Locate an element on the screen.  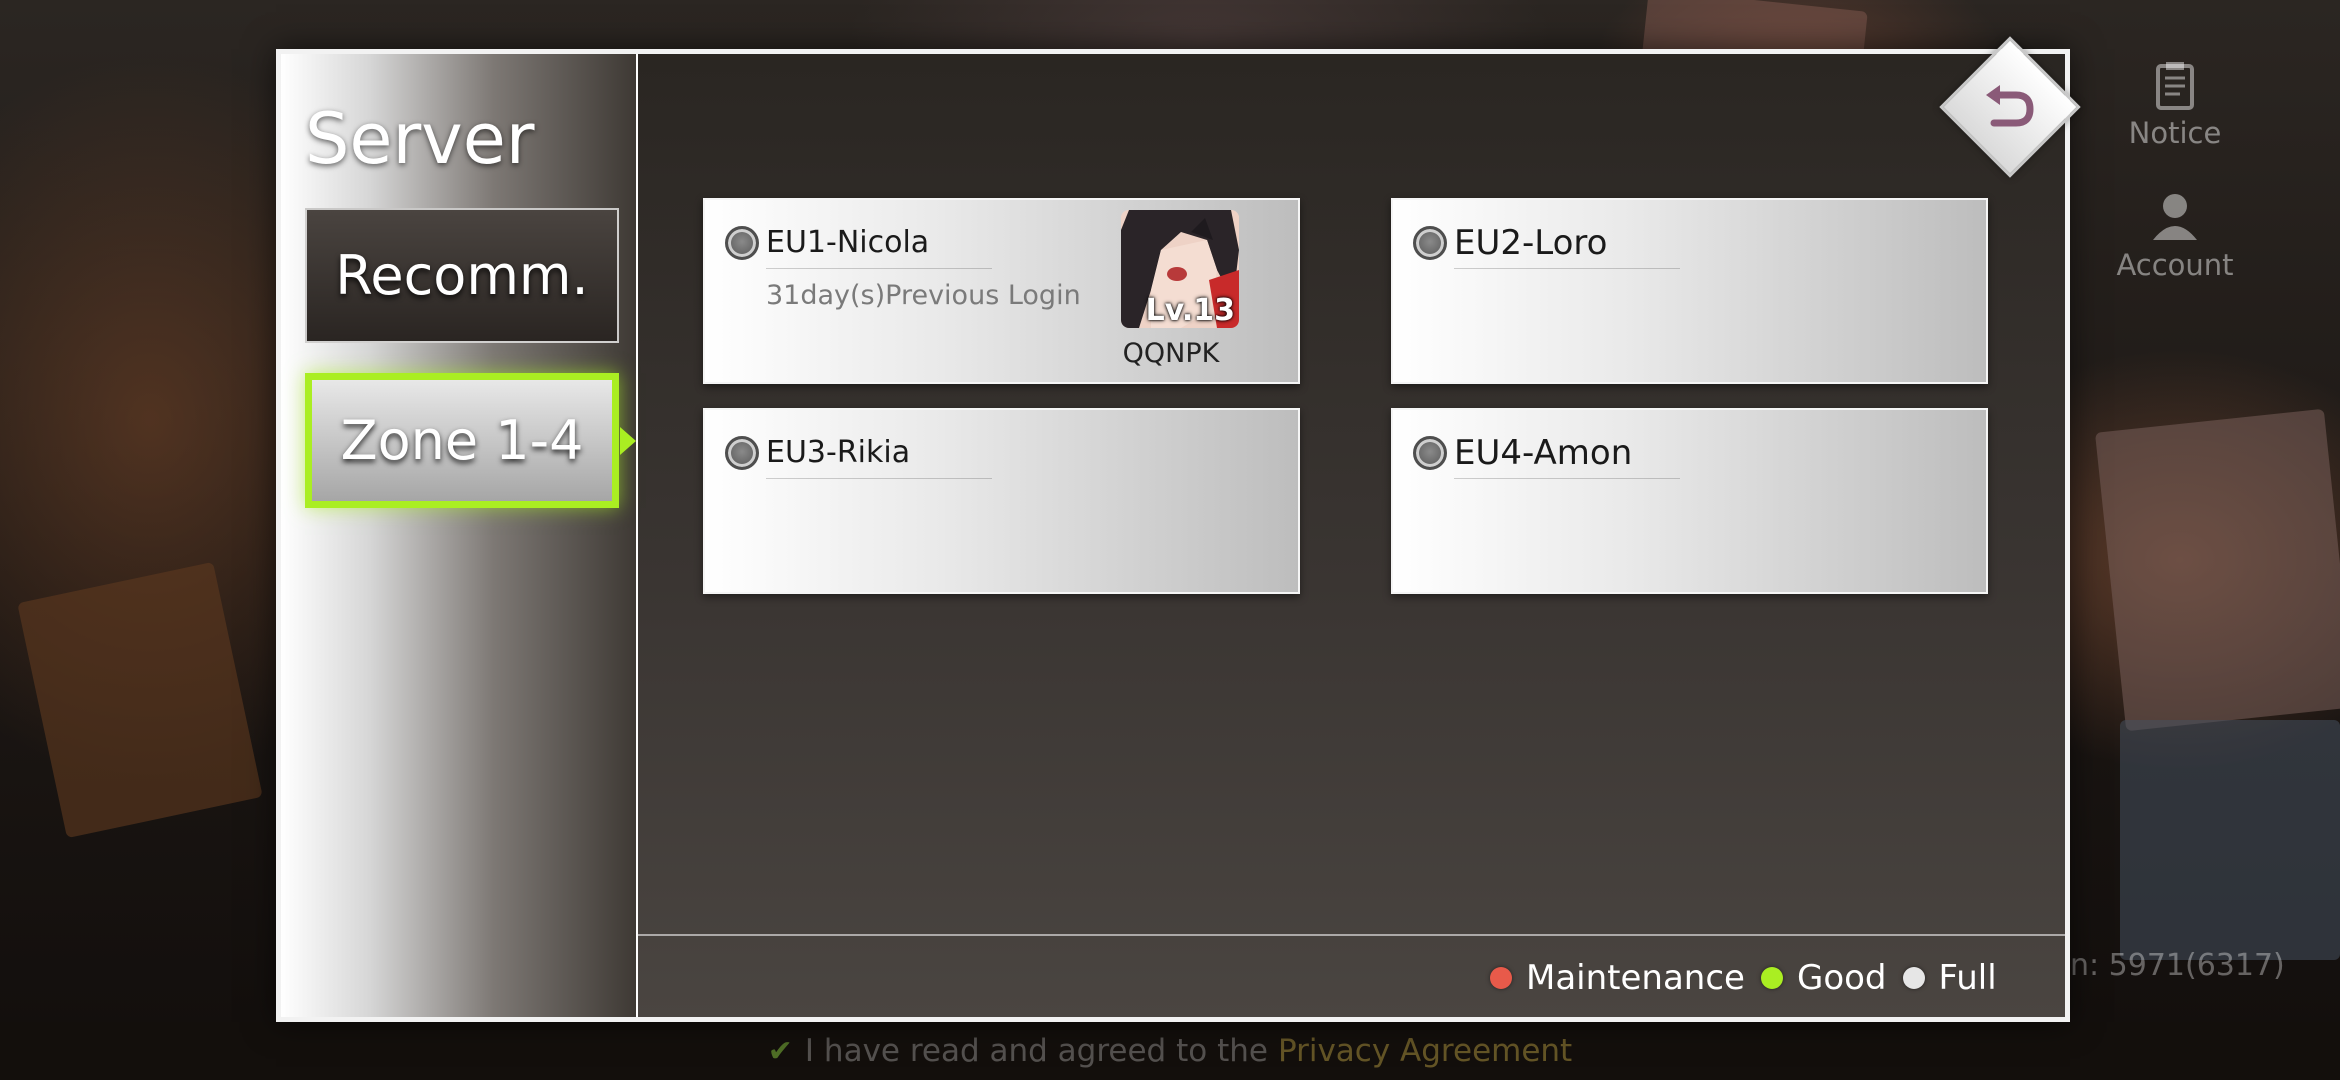
panel-title: Server is located at coordinates (420, 139).